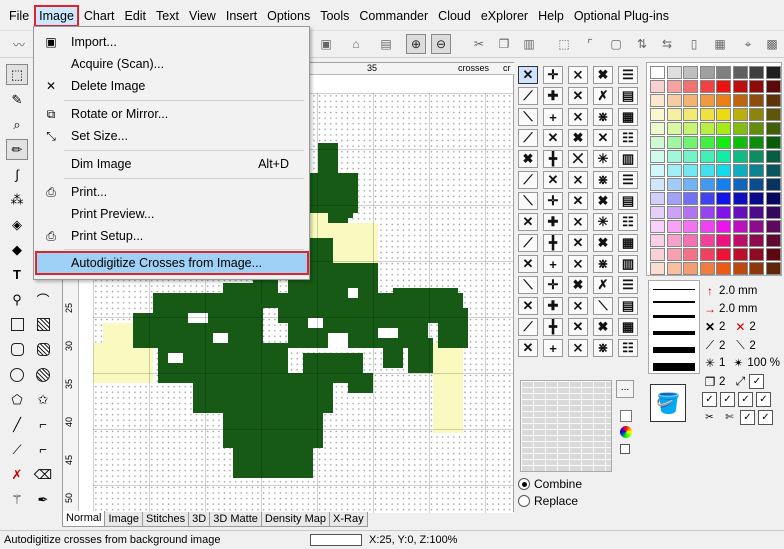  What do you see at coordinates (17, 149) in the screenshot?
I see `pencil-tool-icon: ✏` at bounding box center [17, 149].